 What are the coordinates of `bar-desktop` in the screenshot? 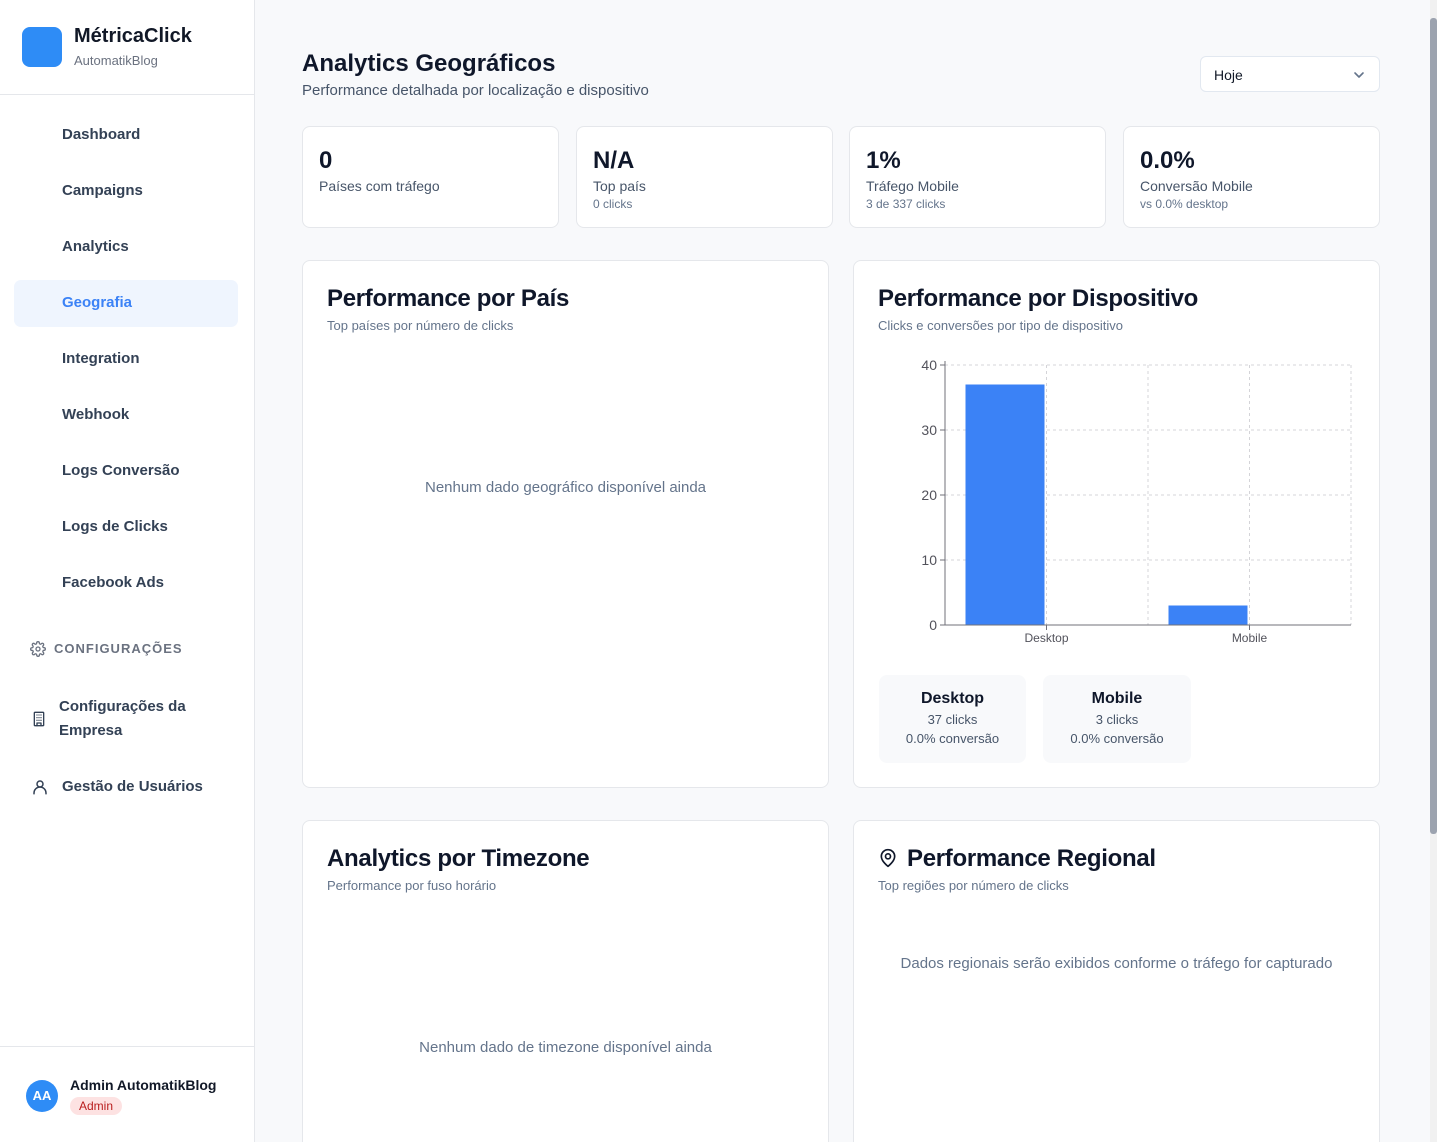 It's located at (1005, 504).